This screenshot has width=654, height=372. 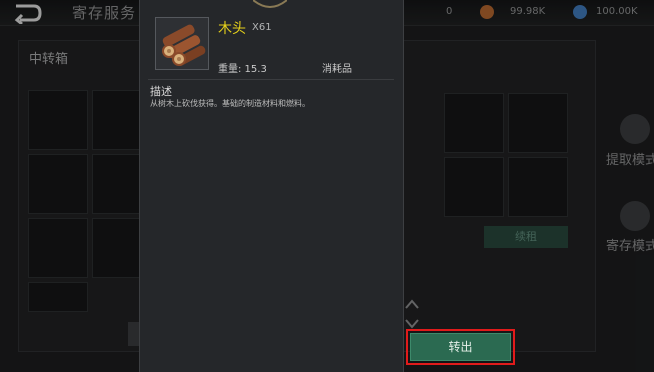 I want to click on item-icon-frame, so click(x=182, y=43).